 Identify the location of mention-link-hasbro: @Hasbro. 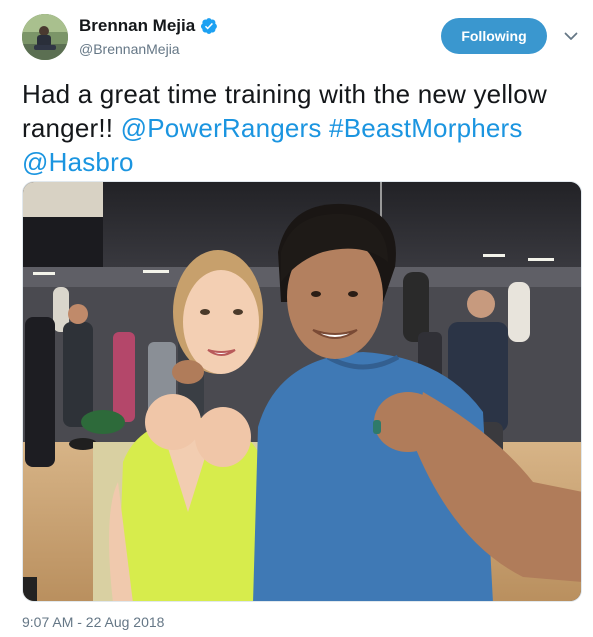
(78, 162).